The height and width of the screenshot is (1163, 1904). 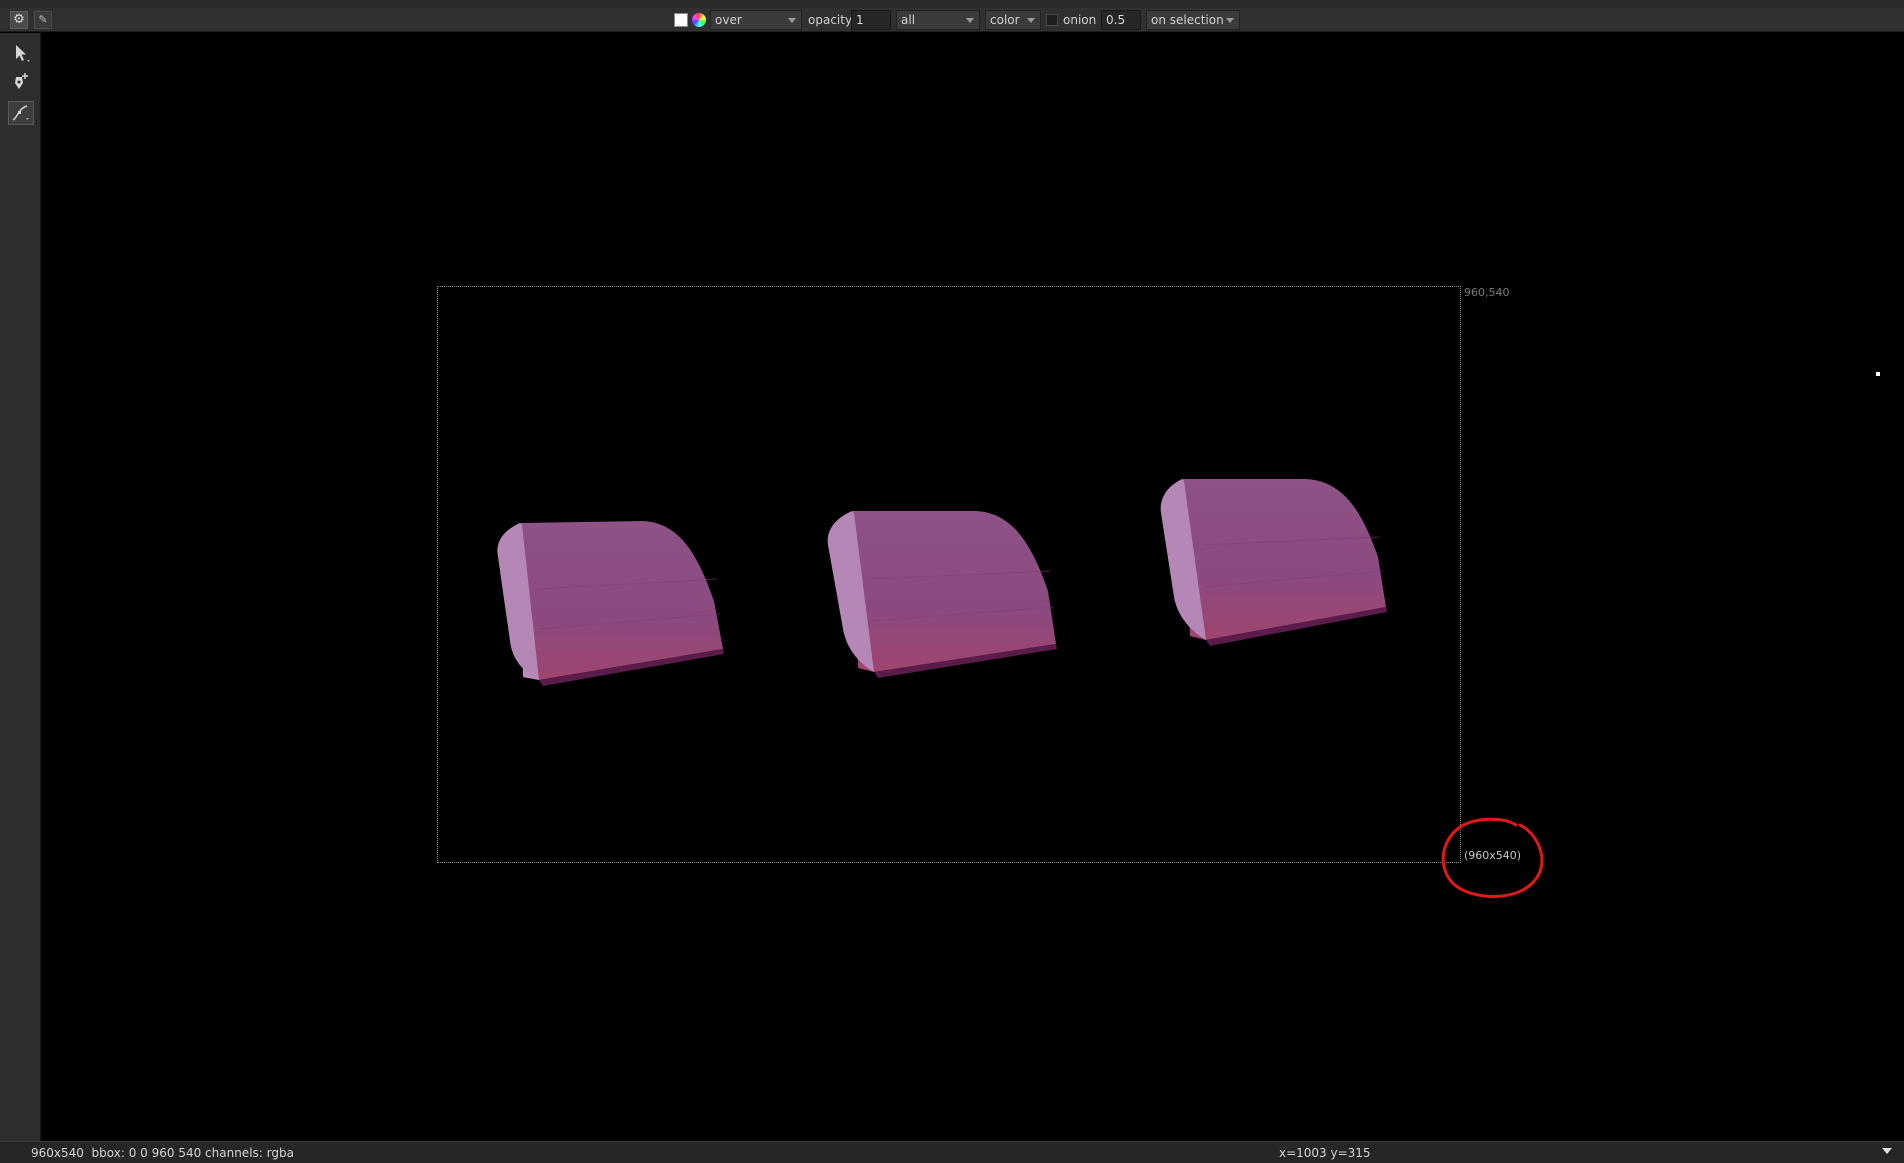 What do you see at coordinates (908, 20) in the screenshot?
I see `layer-value: all` at bounding box center [908, 20].